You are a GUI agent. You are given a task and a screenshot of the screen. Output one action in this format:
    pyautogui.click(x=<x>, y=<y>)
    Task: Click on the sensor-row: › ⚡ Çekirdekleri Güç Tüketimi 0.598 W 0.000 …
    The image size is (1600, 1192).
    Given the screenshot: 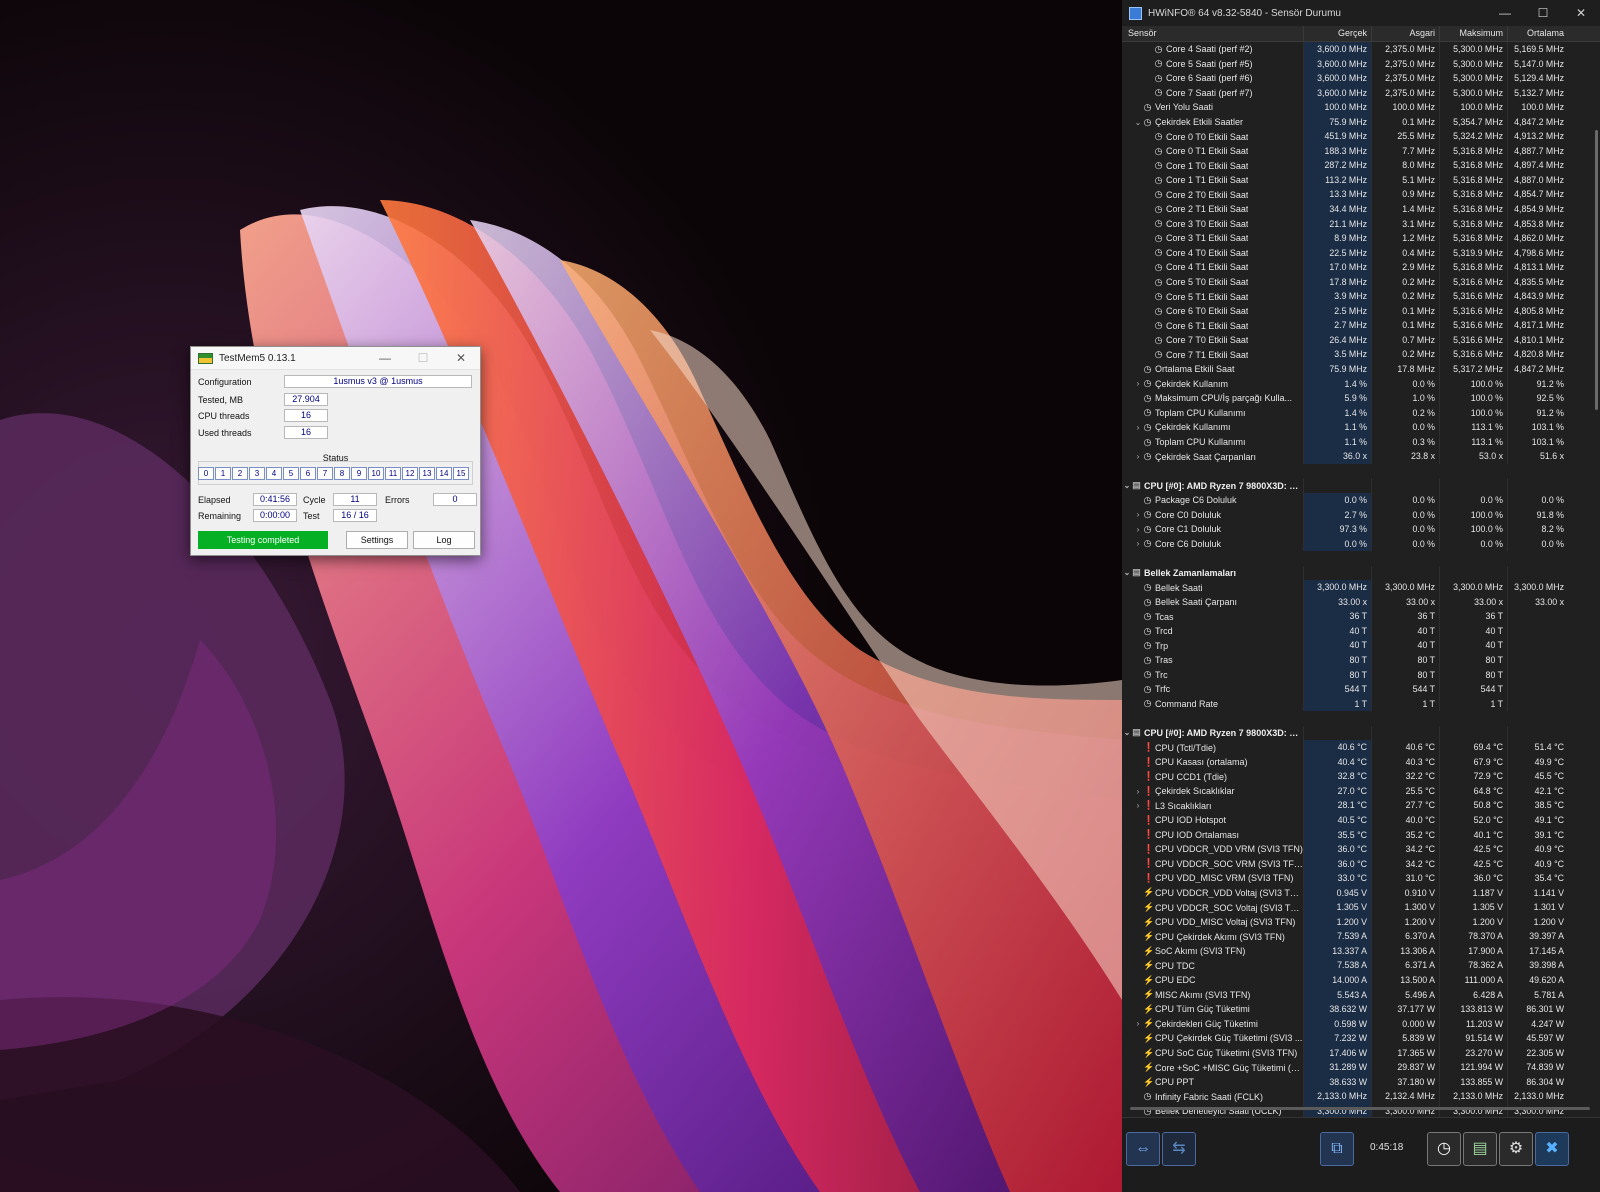 What is the action you would take?
    pyautogui.click(x=1357, y=1024)
    